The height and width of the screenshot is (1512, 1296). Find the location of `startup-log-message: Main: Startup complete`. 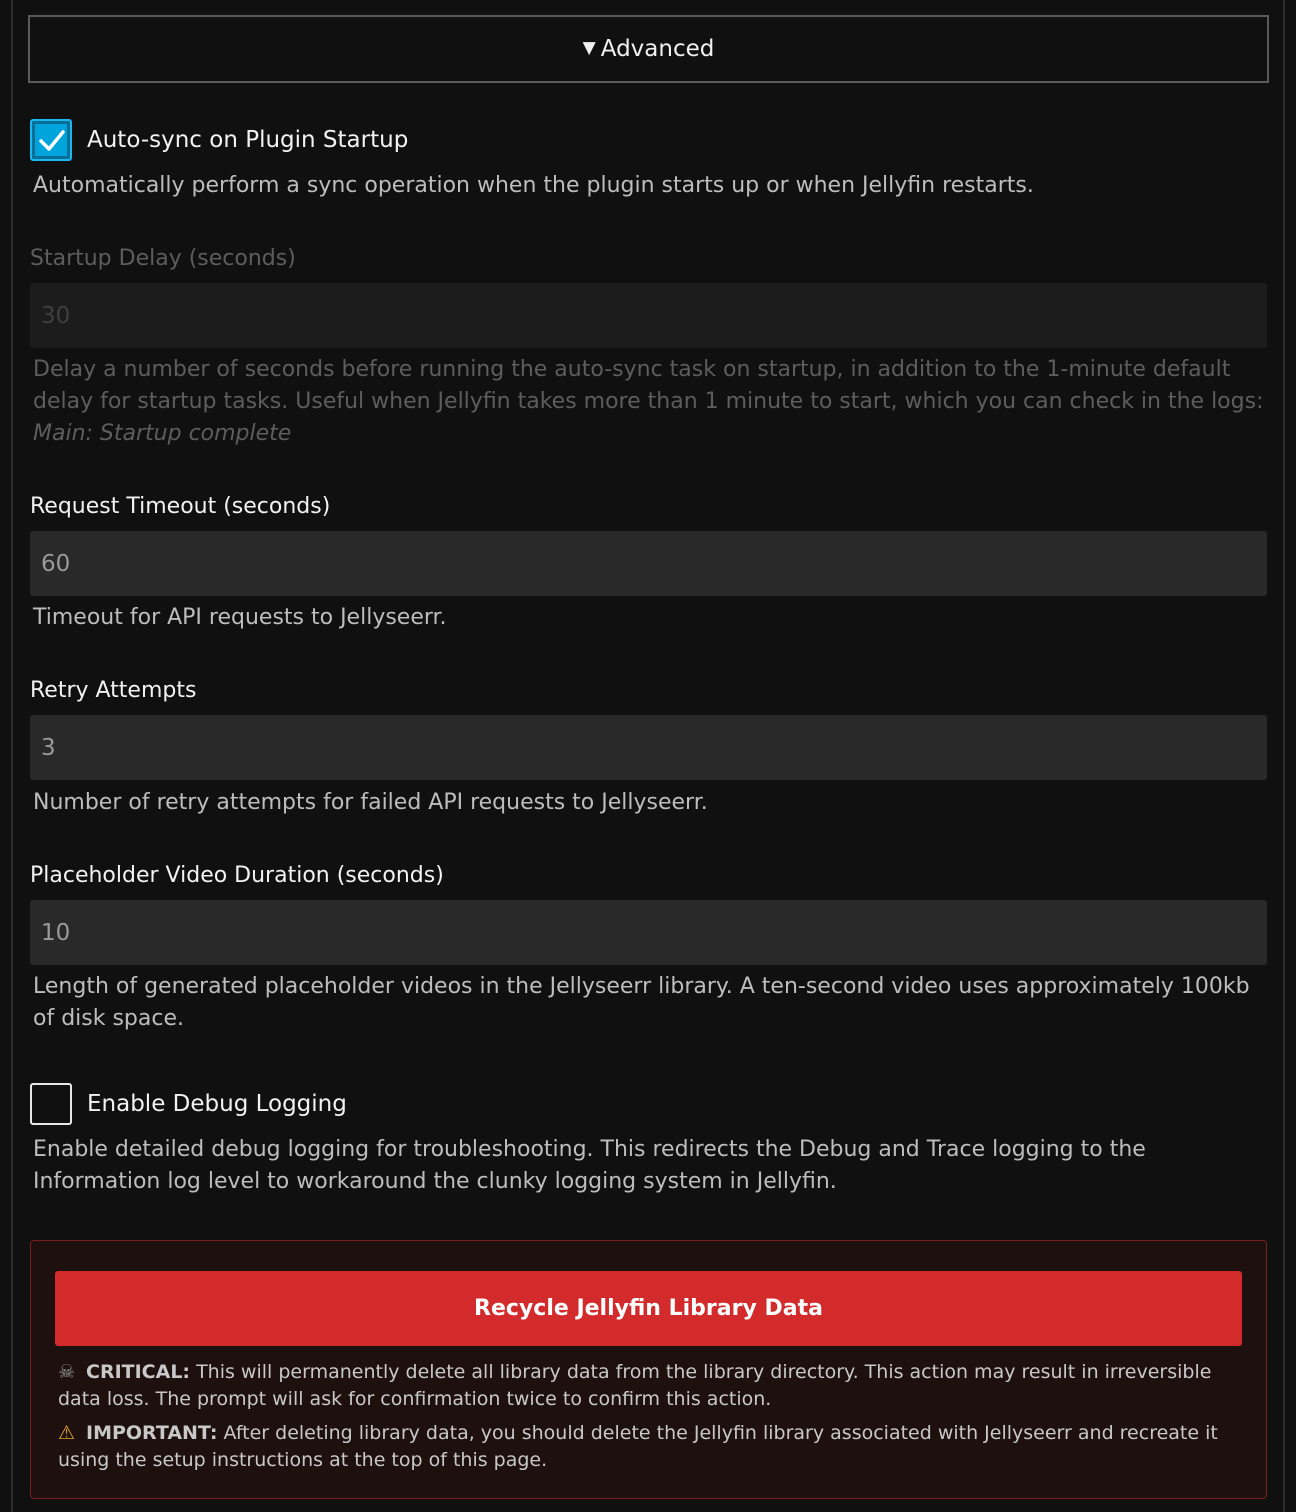

startup-log-message: Main: Startup complete is located at coordinates (162, 433).